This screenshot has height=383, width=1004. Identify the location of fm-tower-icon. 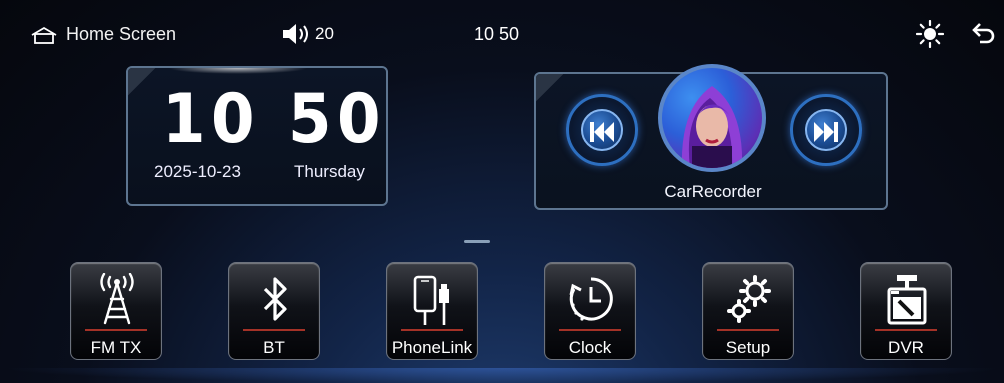
(117, 299).